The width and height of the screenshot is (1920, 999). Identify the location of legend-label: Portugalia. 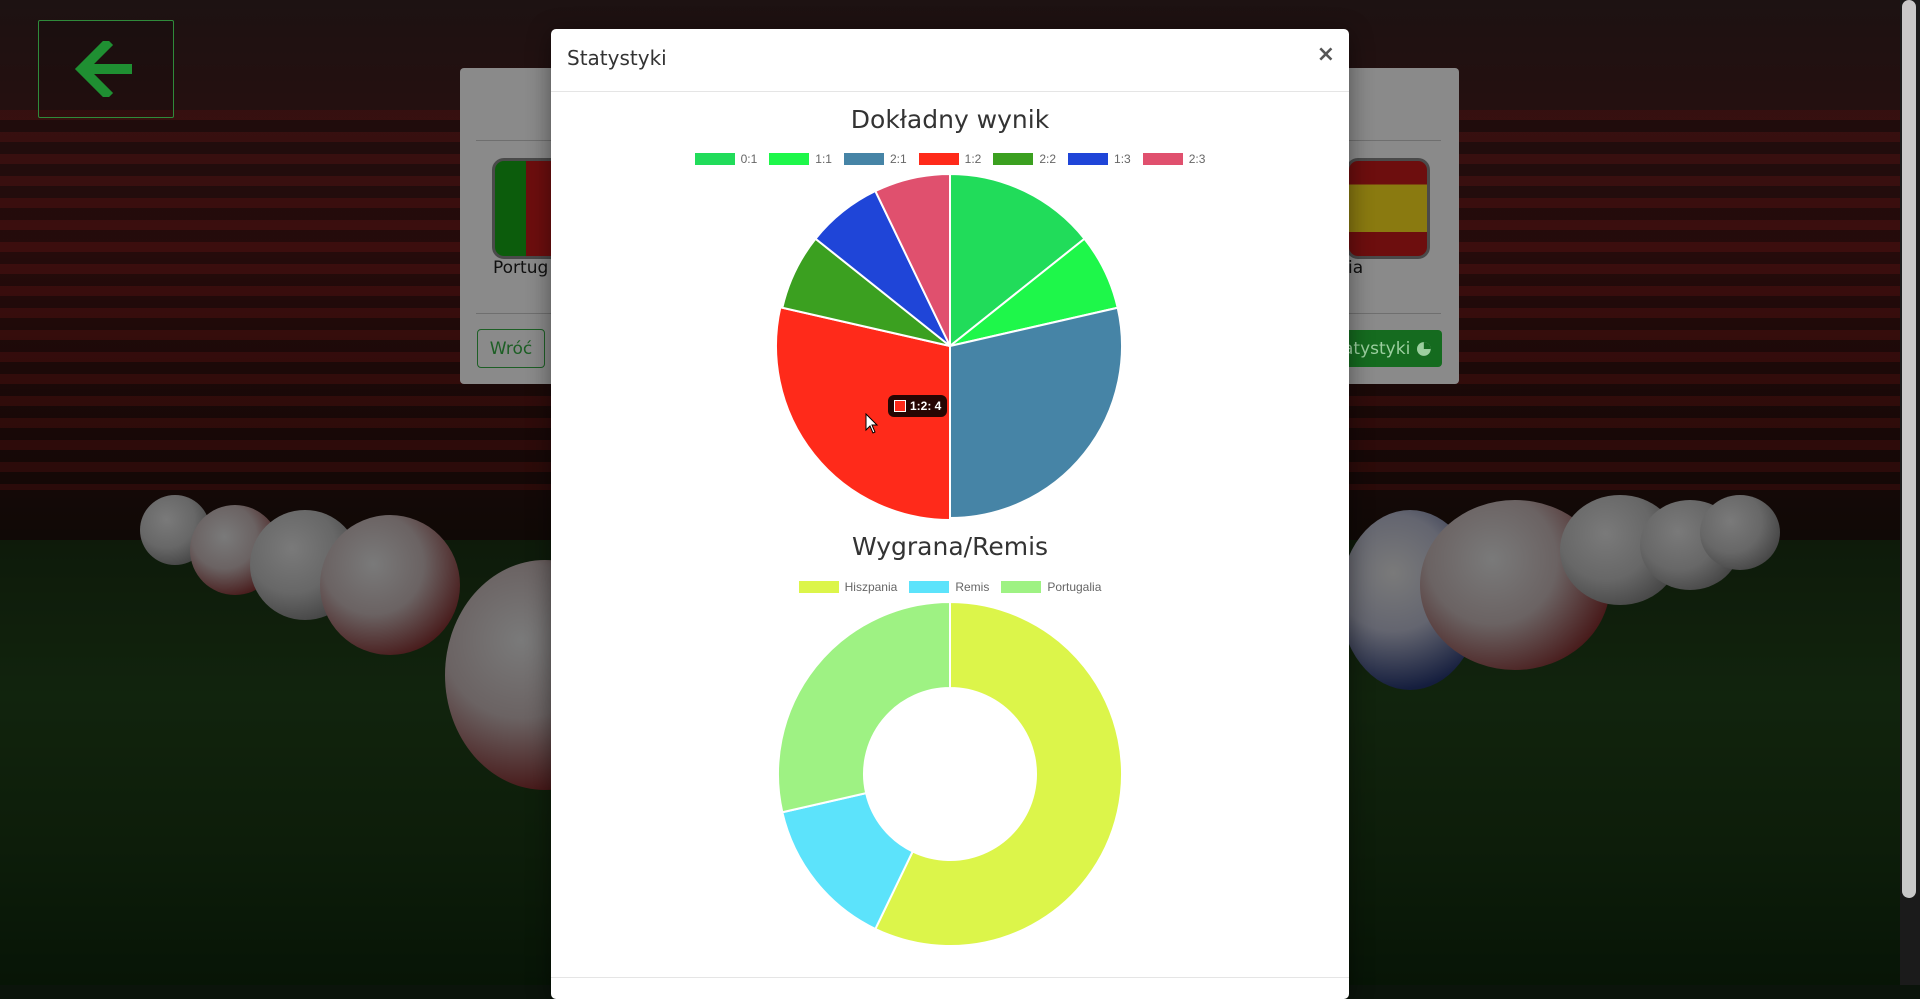
(1074, 587).